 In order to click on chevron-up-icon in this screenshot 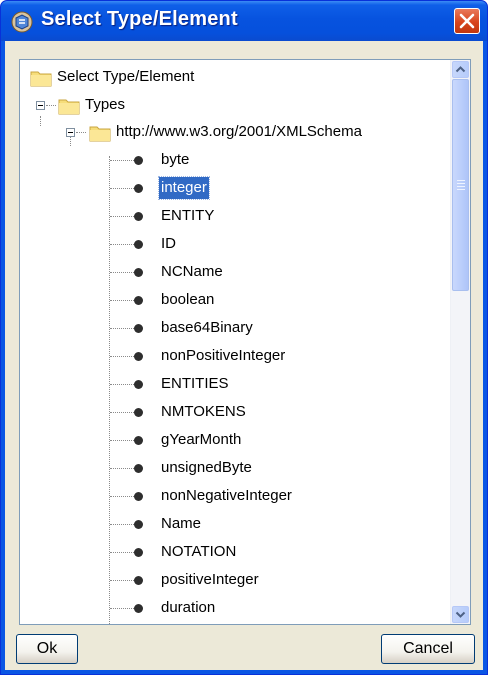, I will do `click(460, 69)`.